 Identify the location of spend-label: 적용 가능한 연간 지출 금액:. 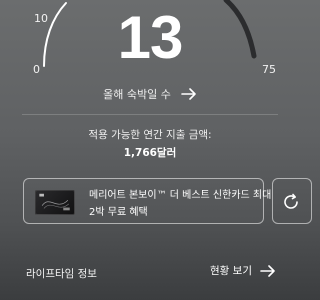
(150, 135).